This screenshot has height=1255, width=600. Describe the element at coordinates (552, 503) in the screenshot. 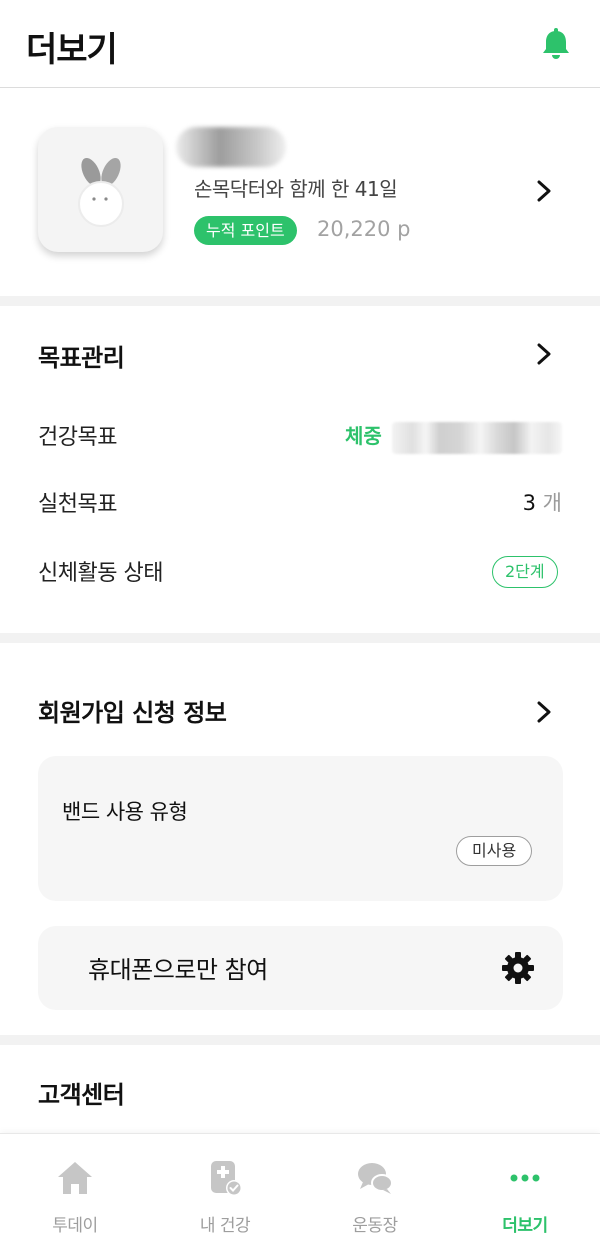

I see `practice-unit: 개` at that location.